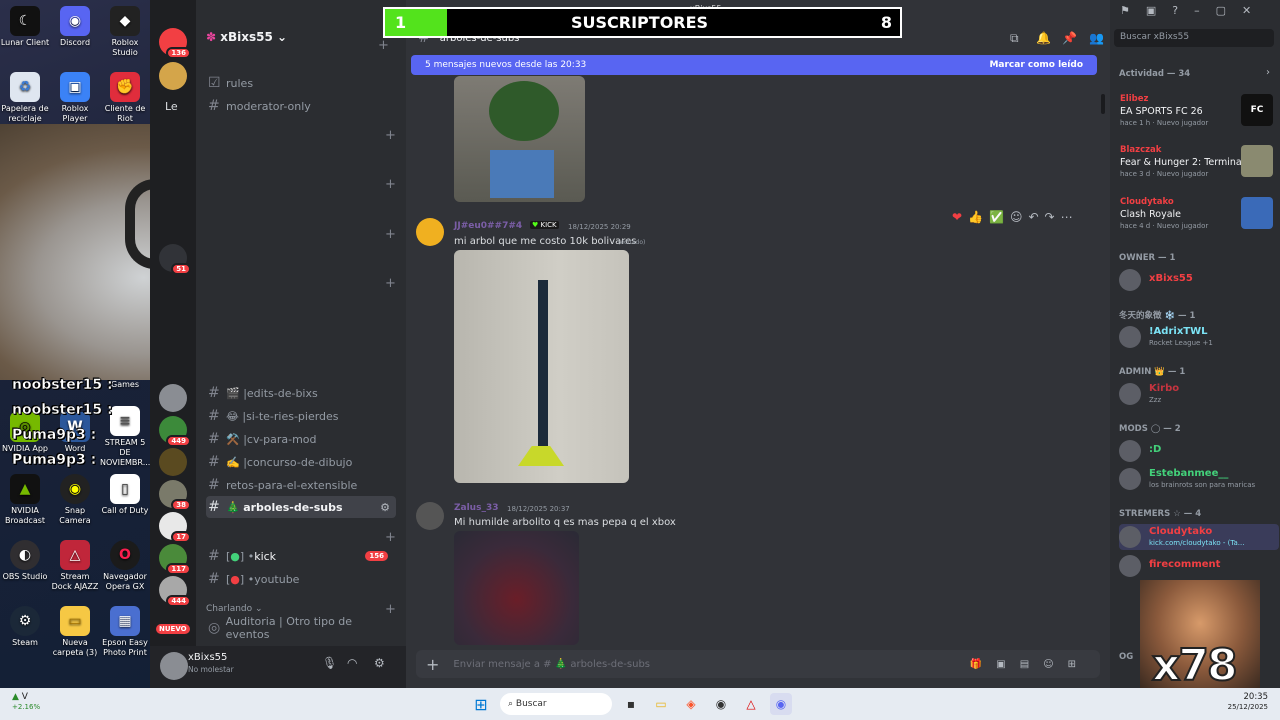  Describe the element at coordinates (996, 217) in the screenshot. I see `check-icon: ✅` at that location.